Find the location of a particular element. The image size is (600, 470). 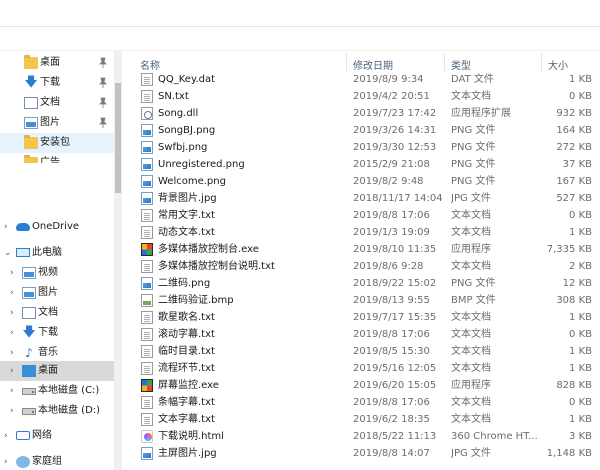

nav-item-drive-d: › 本地磁盘 (D:) is located at coordinates (57, 411).